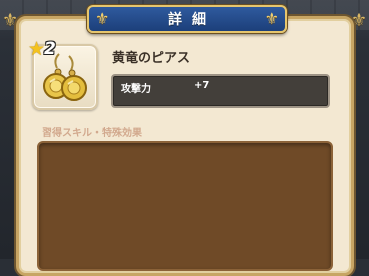 The height and width of the screenshot is (276, 369). Describe the element at coordinates (136, 89) in the screenshot. I see `stat-label-attack: 攻撃力` at that location.